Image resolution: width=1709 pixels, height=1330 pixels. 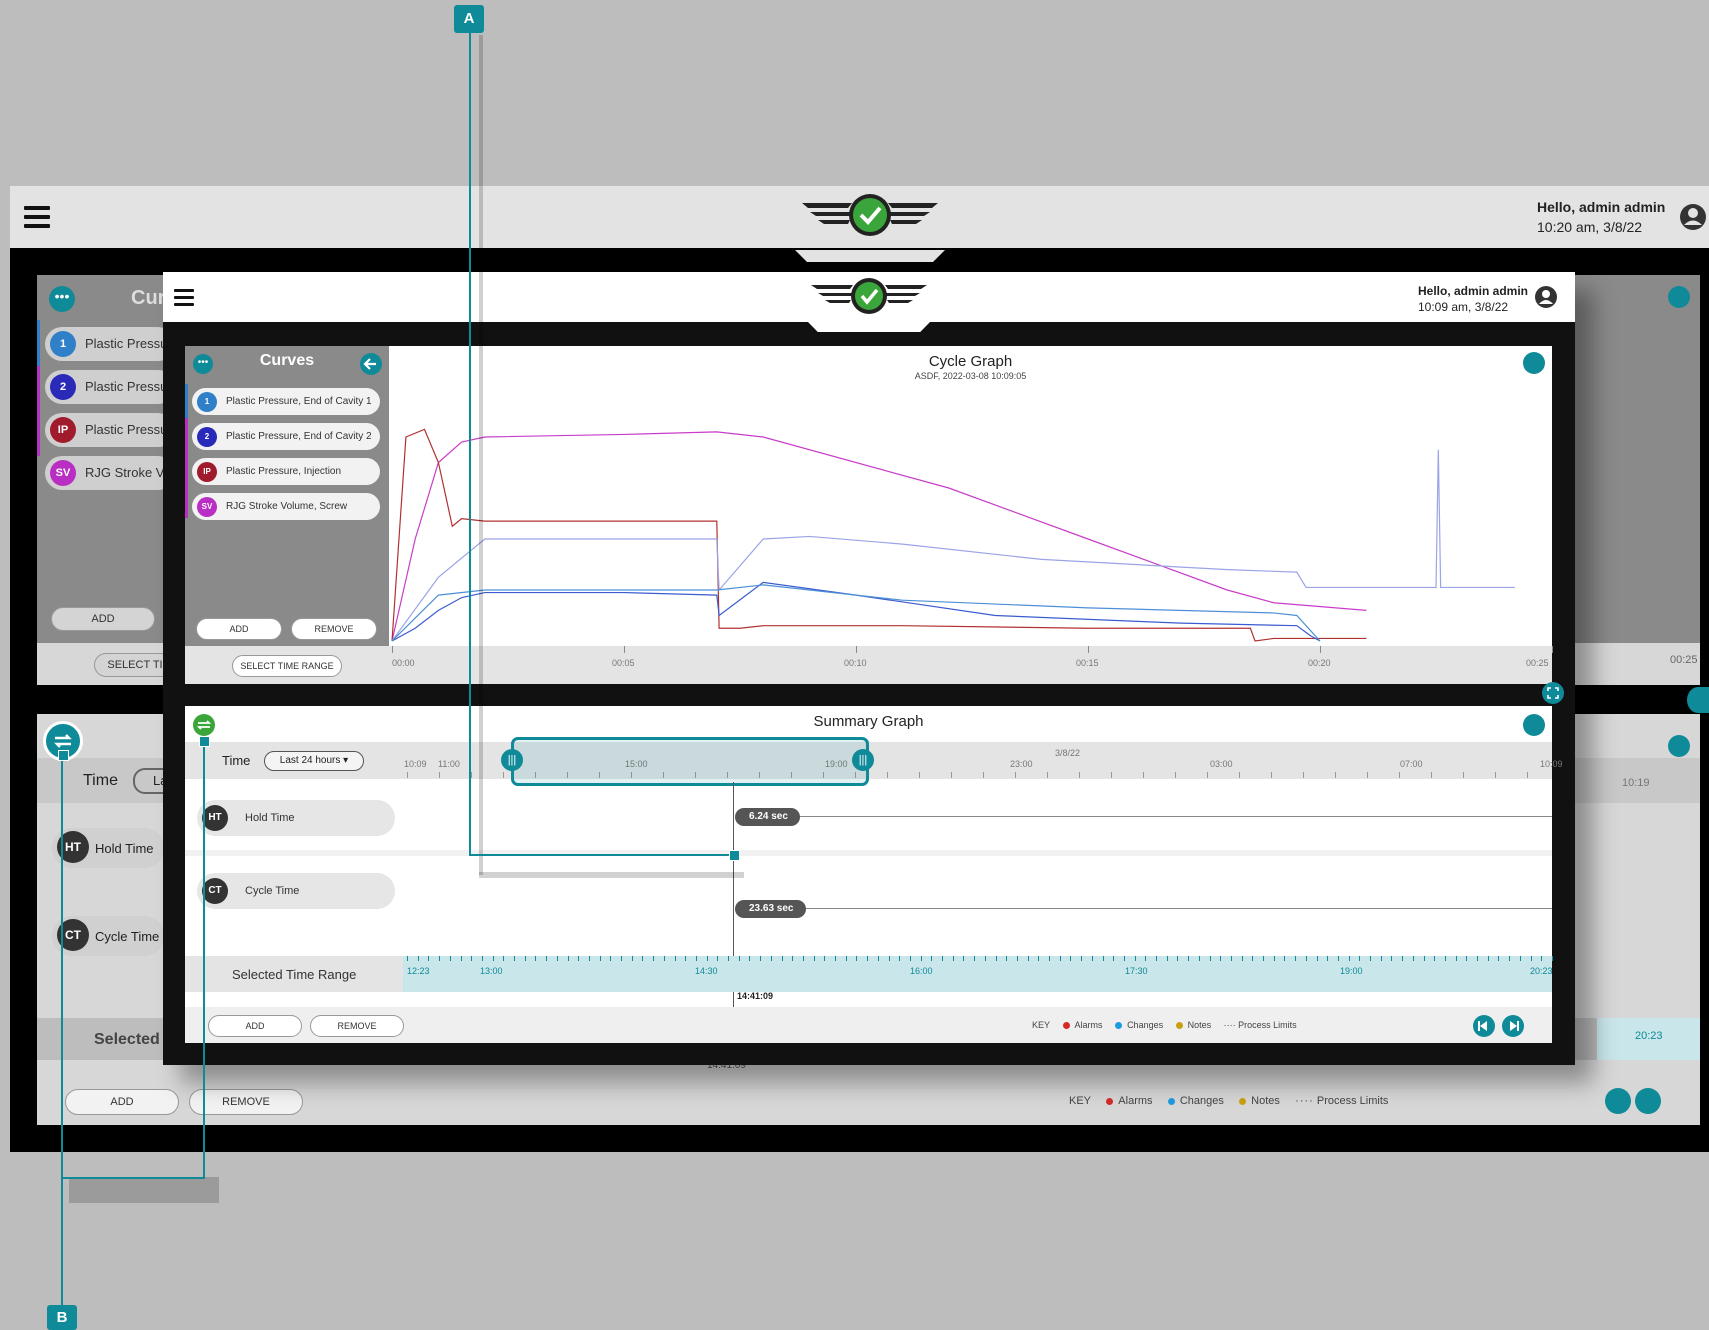 I want to click on remove-curve-button: REMOVE, so click(x=334, y=629).